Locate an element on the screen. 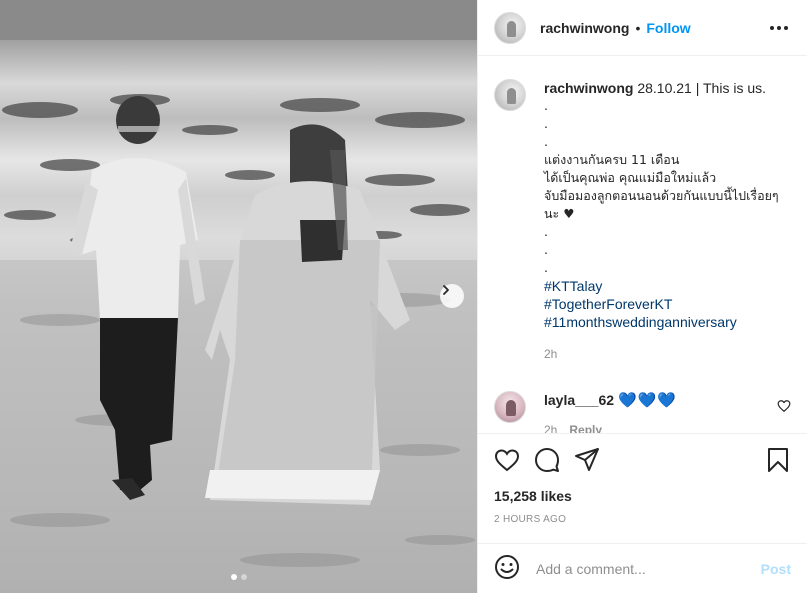 The height and width of the screenshot is (593, 807). more-icon is located at coordinates (779, 27).